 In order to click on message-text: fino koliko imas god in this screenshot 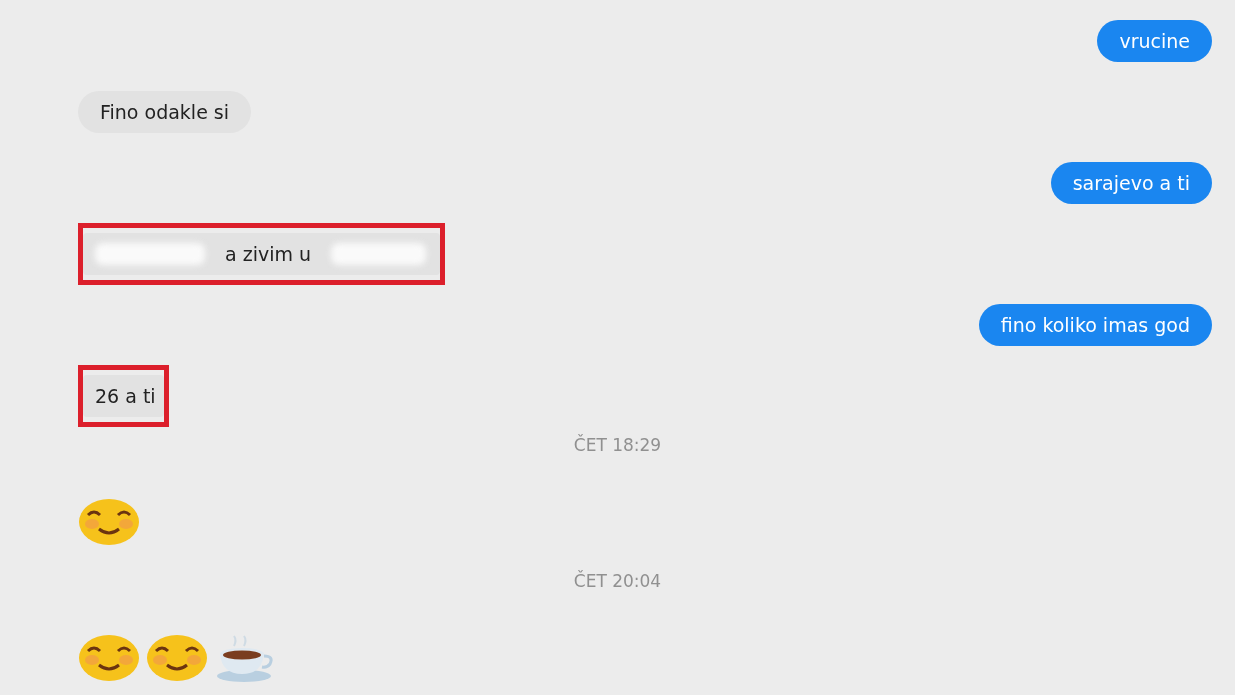, I will do `click(1095, 325)`.